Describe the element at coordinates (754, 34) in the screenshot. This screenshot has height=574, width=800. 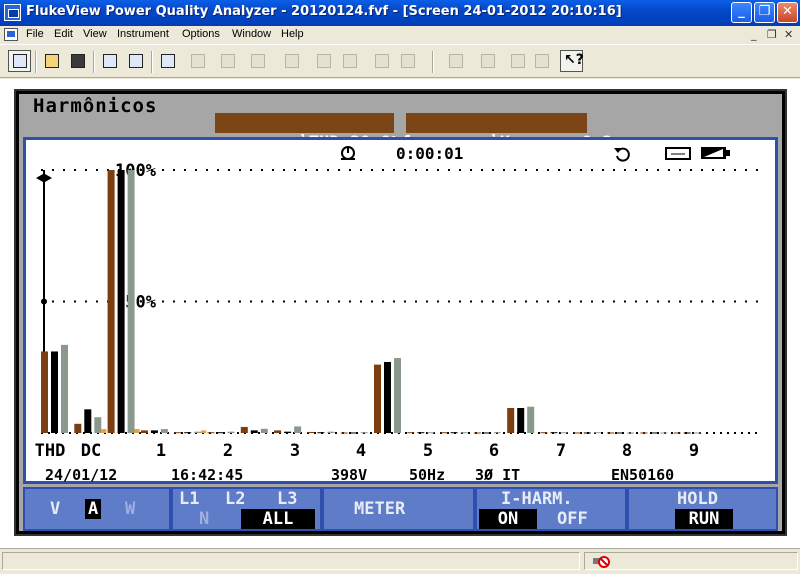
I see `mdi-minimize-button: _` at that location.